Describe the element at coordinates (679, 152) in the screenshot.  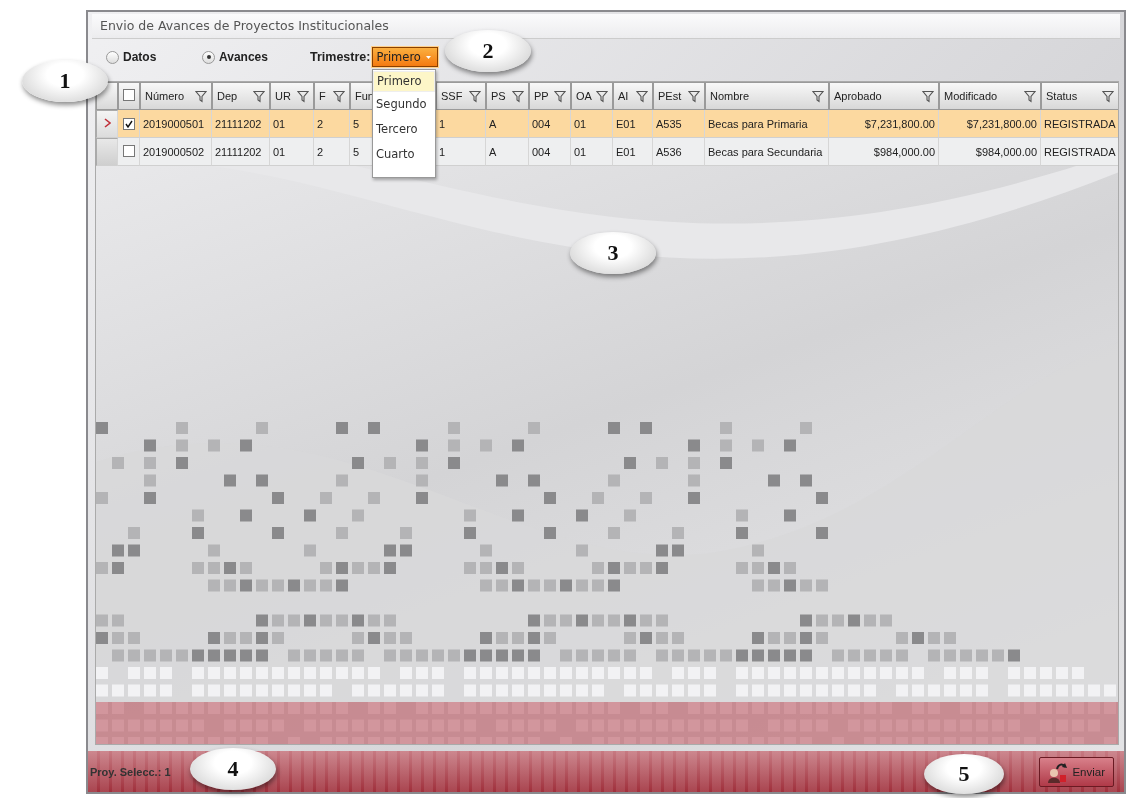
I see `table-cell: A536` at that location.